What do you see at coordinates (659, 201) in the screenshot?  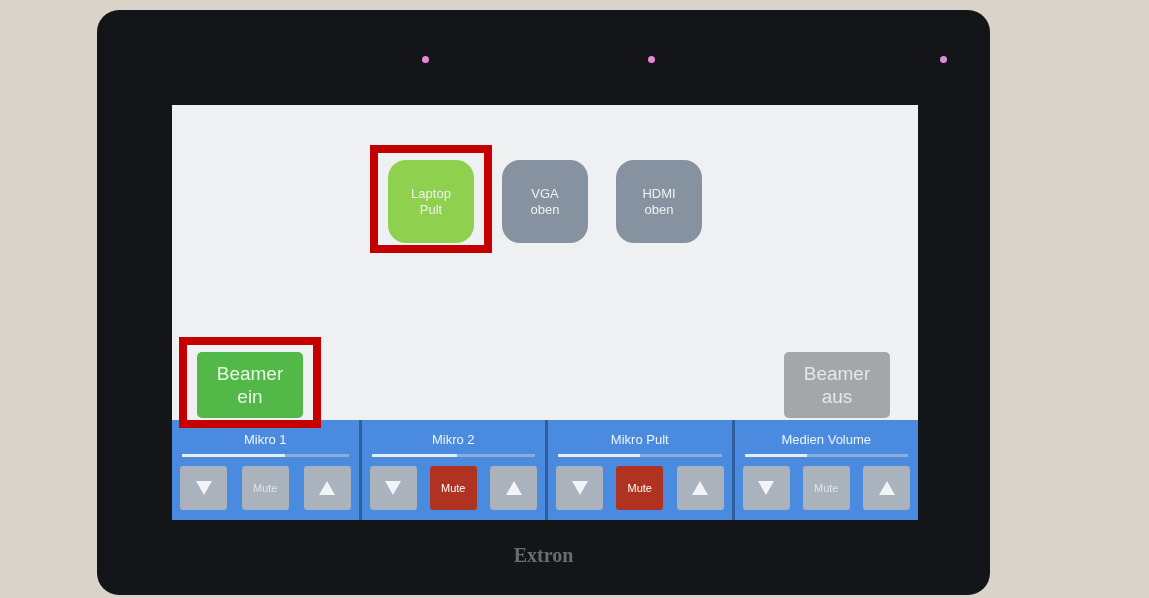 I see `source-button: HDMI oben` at bounding box center [659, 201].